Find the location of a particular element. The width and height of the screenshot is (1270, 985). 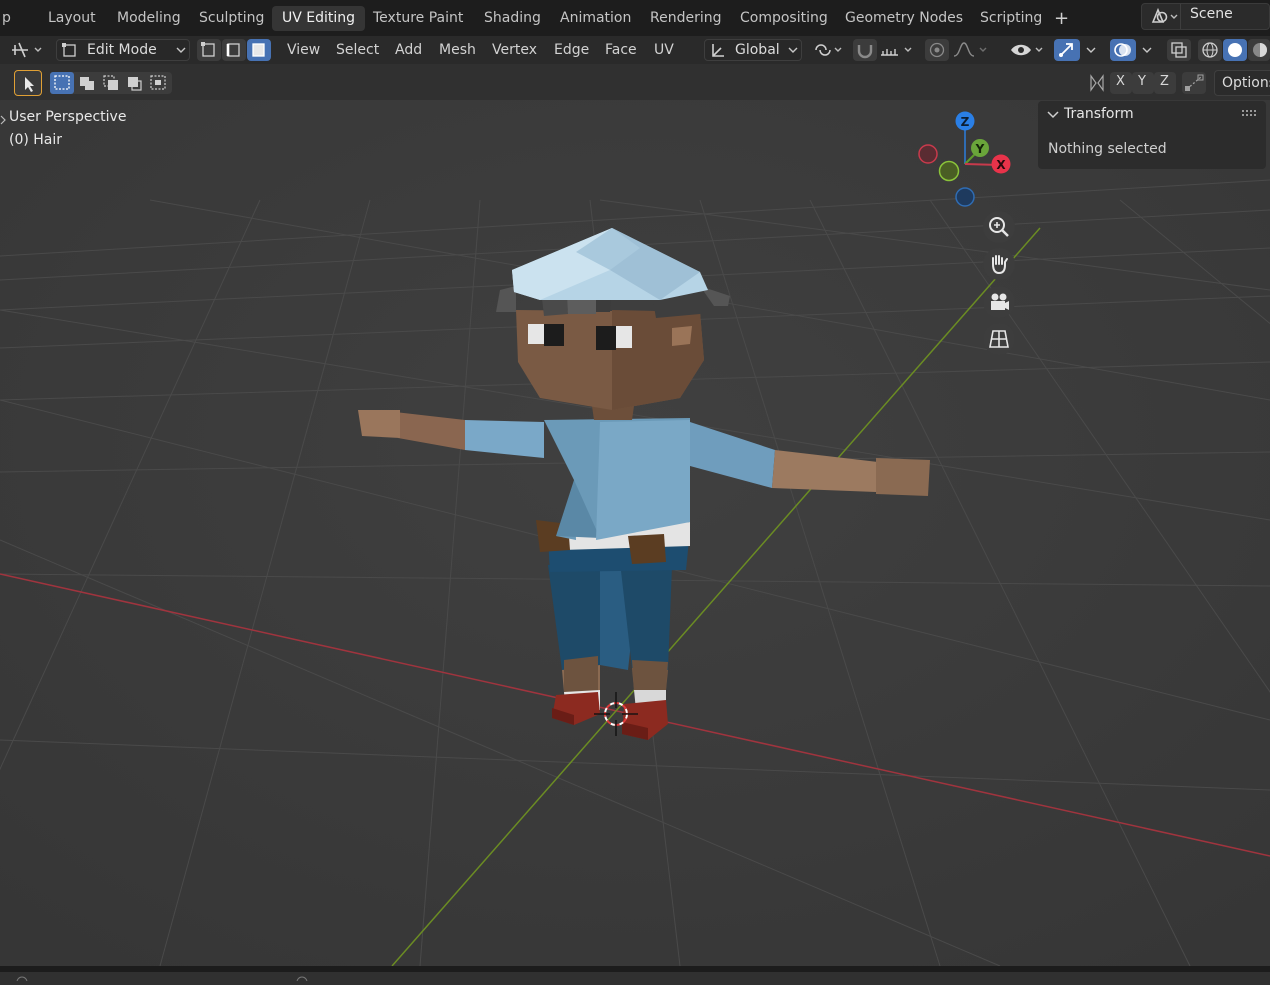

vertex-select-icon is located at coordinates (208, 49).